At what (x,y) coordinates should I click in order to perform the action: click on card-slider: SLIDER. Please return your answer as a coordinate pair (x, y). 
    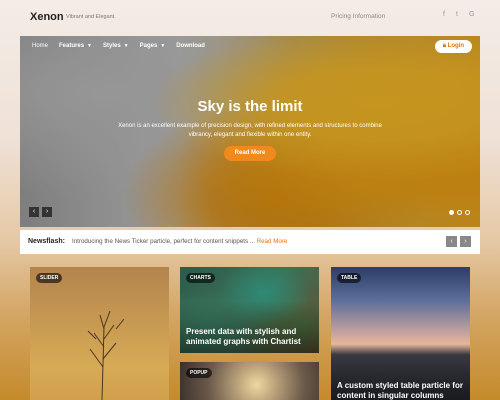
    Looking at the image, I should click on (99, 333).